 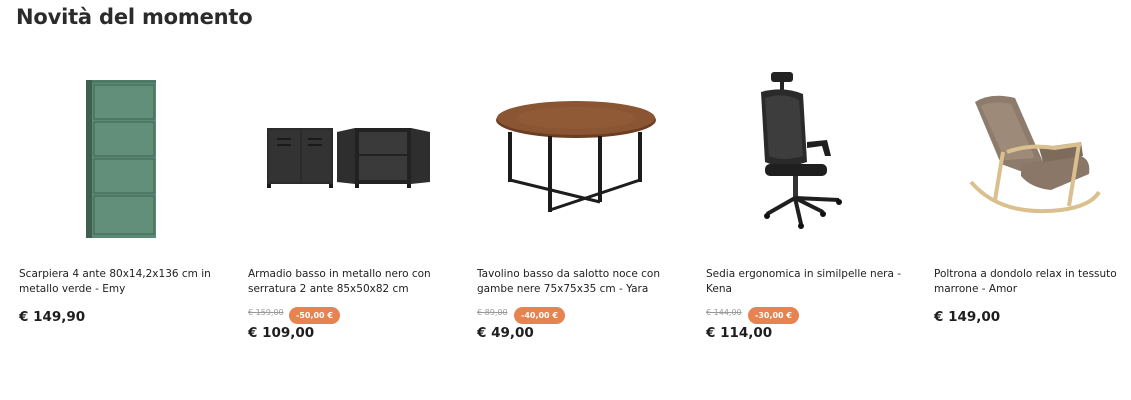 What do you see at coordinates (314, 315) in the screenshot?
I see `discount-badge: -50,00 €` at bounding box center [314, 315].